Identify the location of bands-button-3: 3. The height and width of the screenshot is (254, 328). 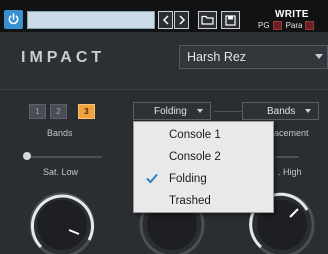
(86, 111).